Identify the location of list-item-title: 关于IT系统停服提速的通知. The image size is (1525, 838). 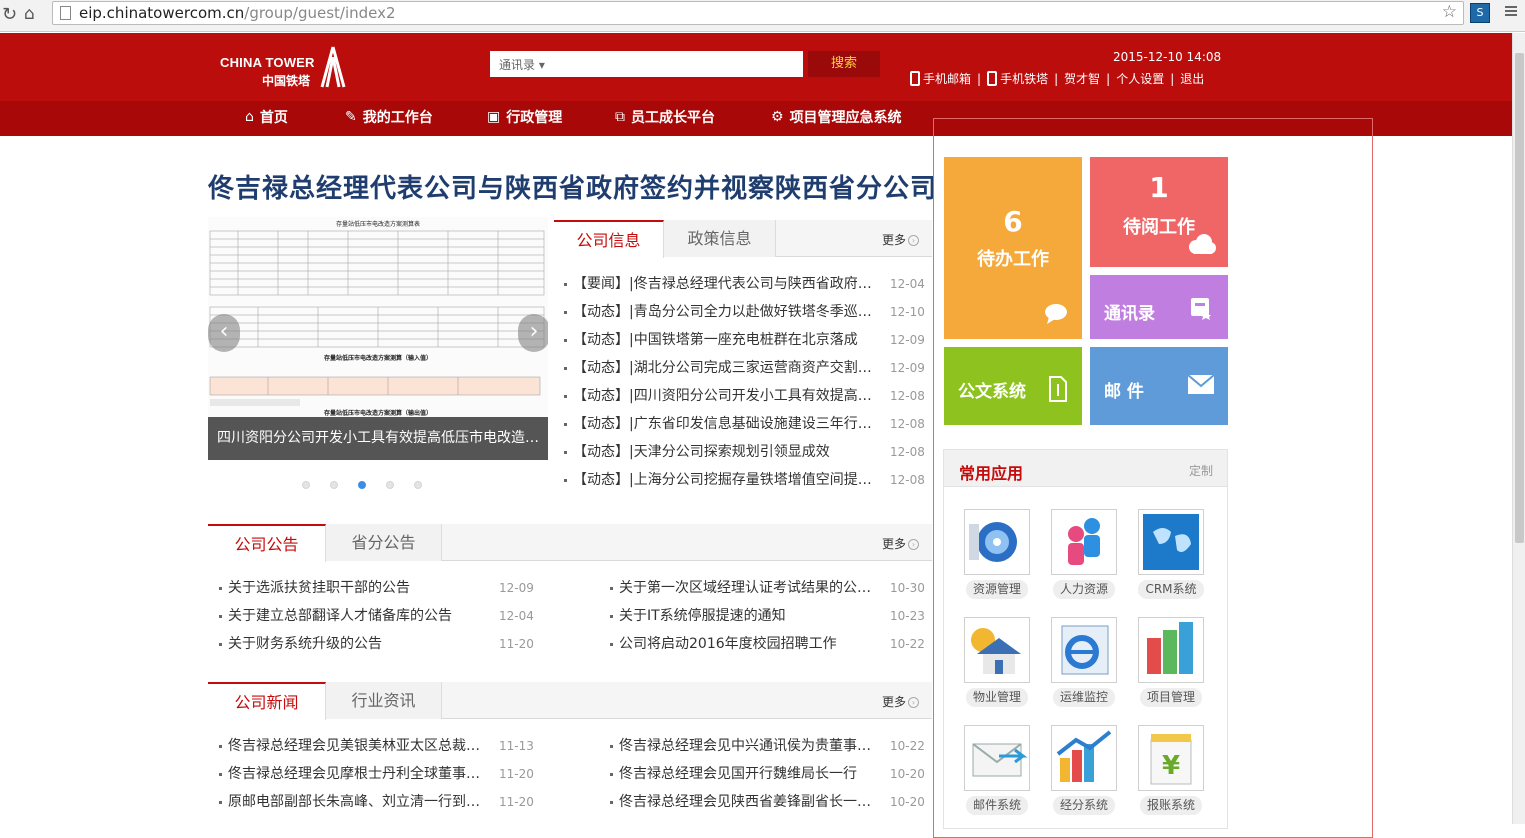
(750, 616).